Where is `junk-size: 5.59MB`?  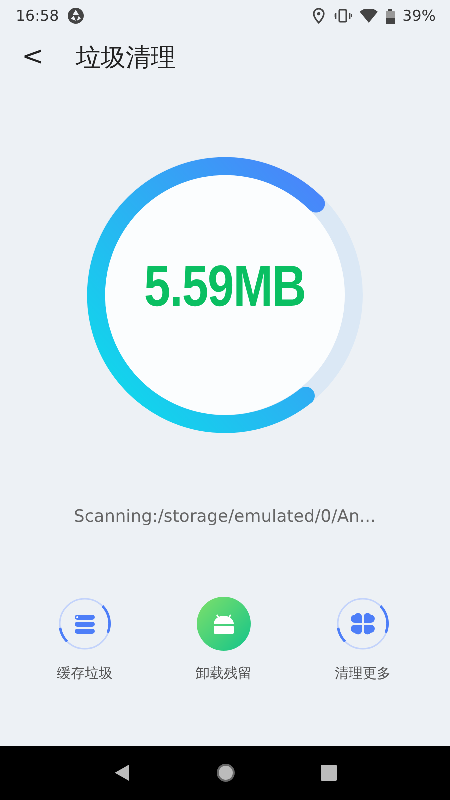 junk-size: 5.59MB is located at coordinates (225, 286).